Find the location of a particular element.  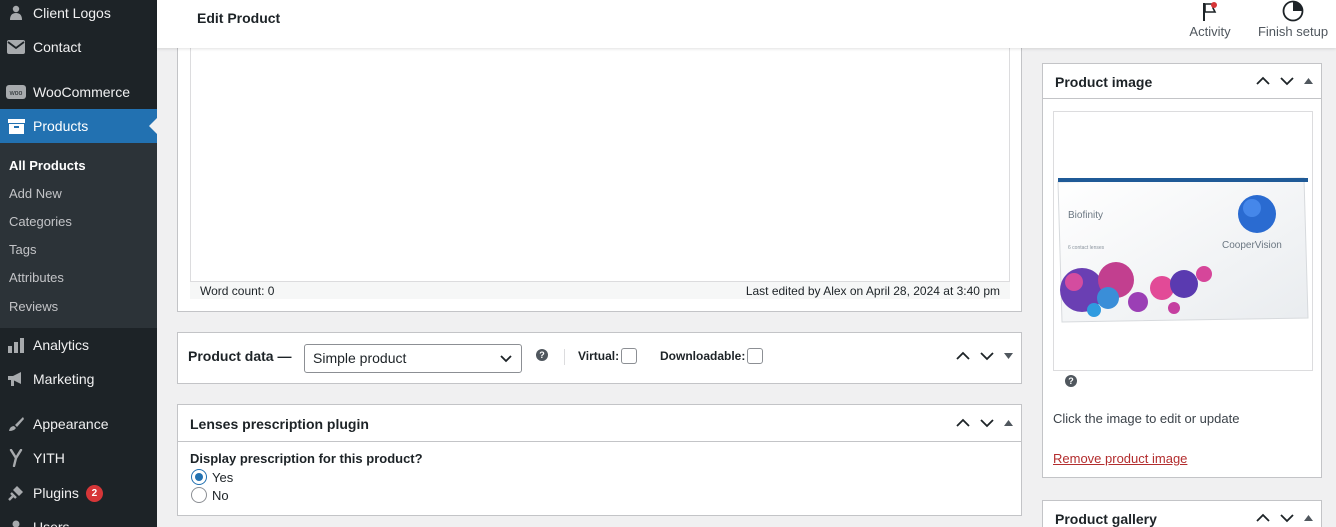

prescription-no-radio is located at coordinates (199, 495).